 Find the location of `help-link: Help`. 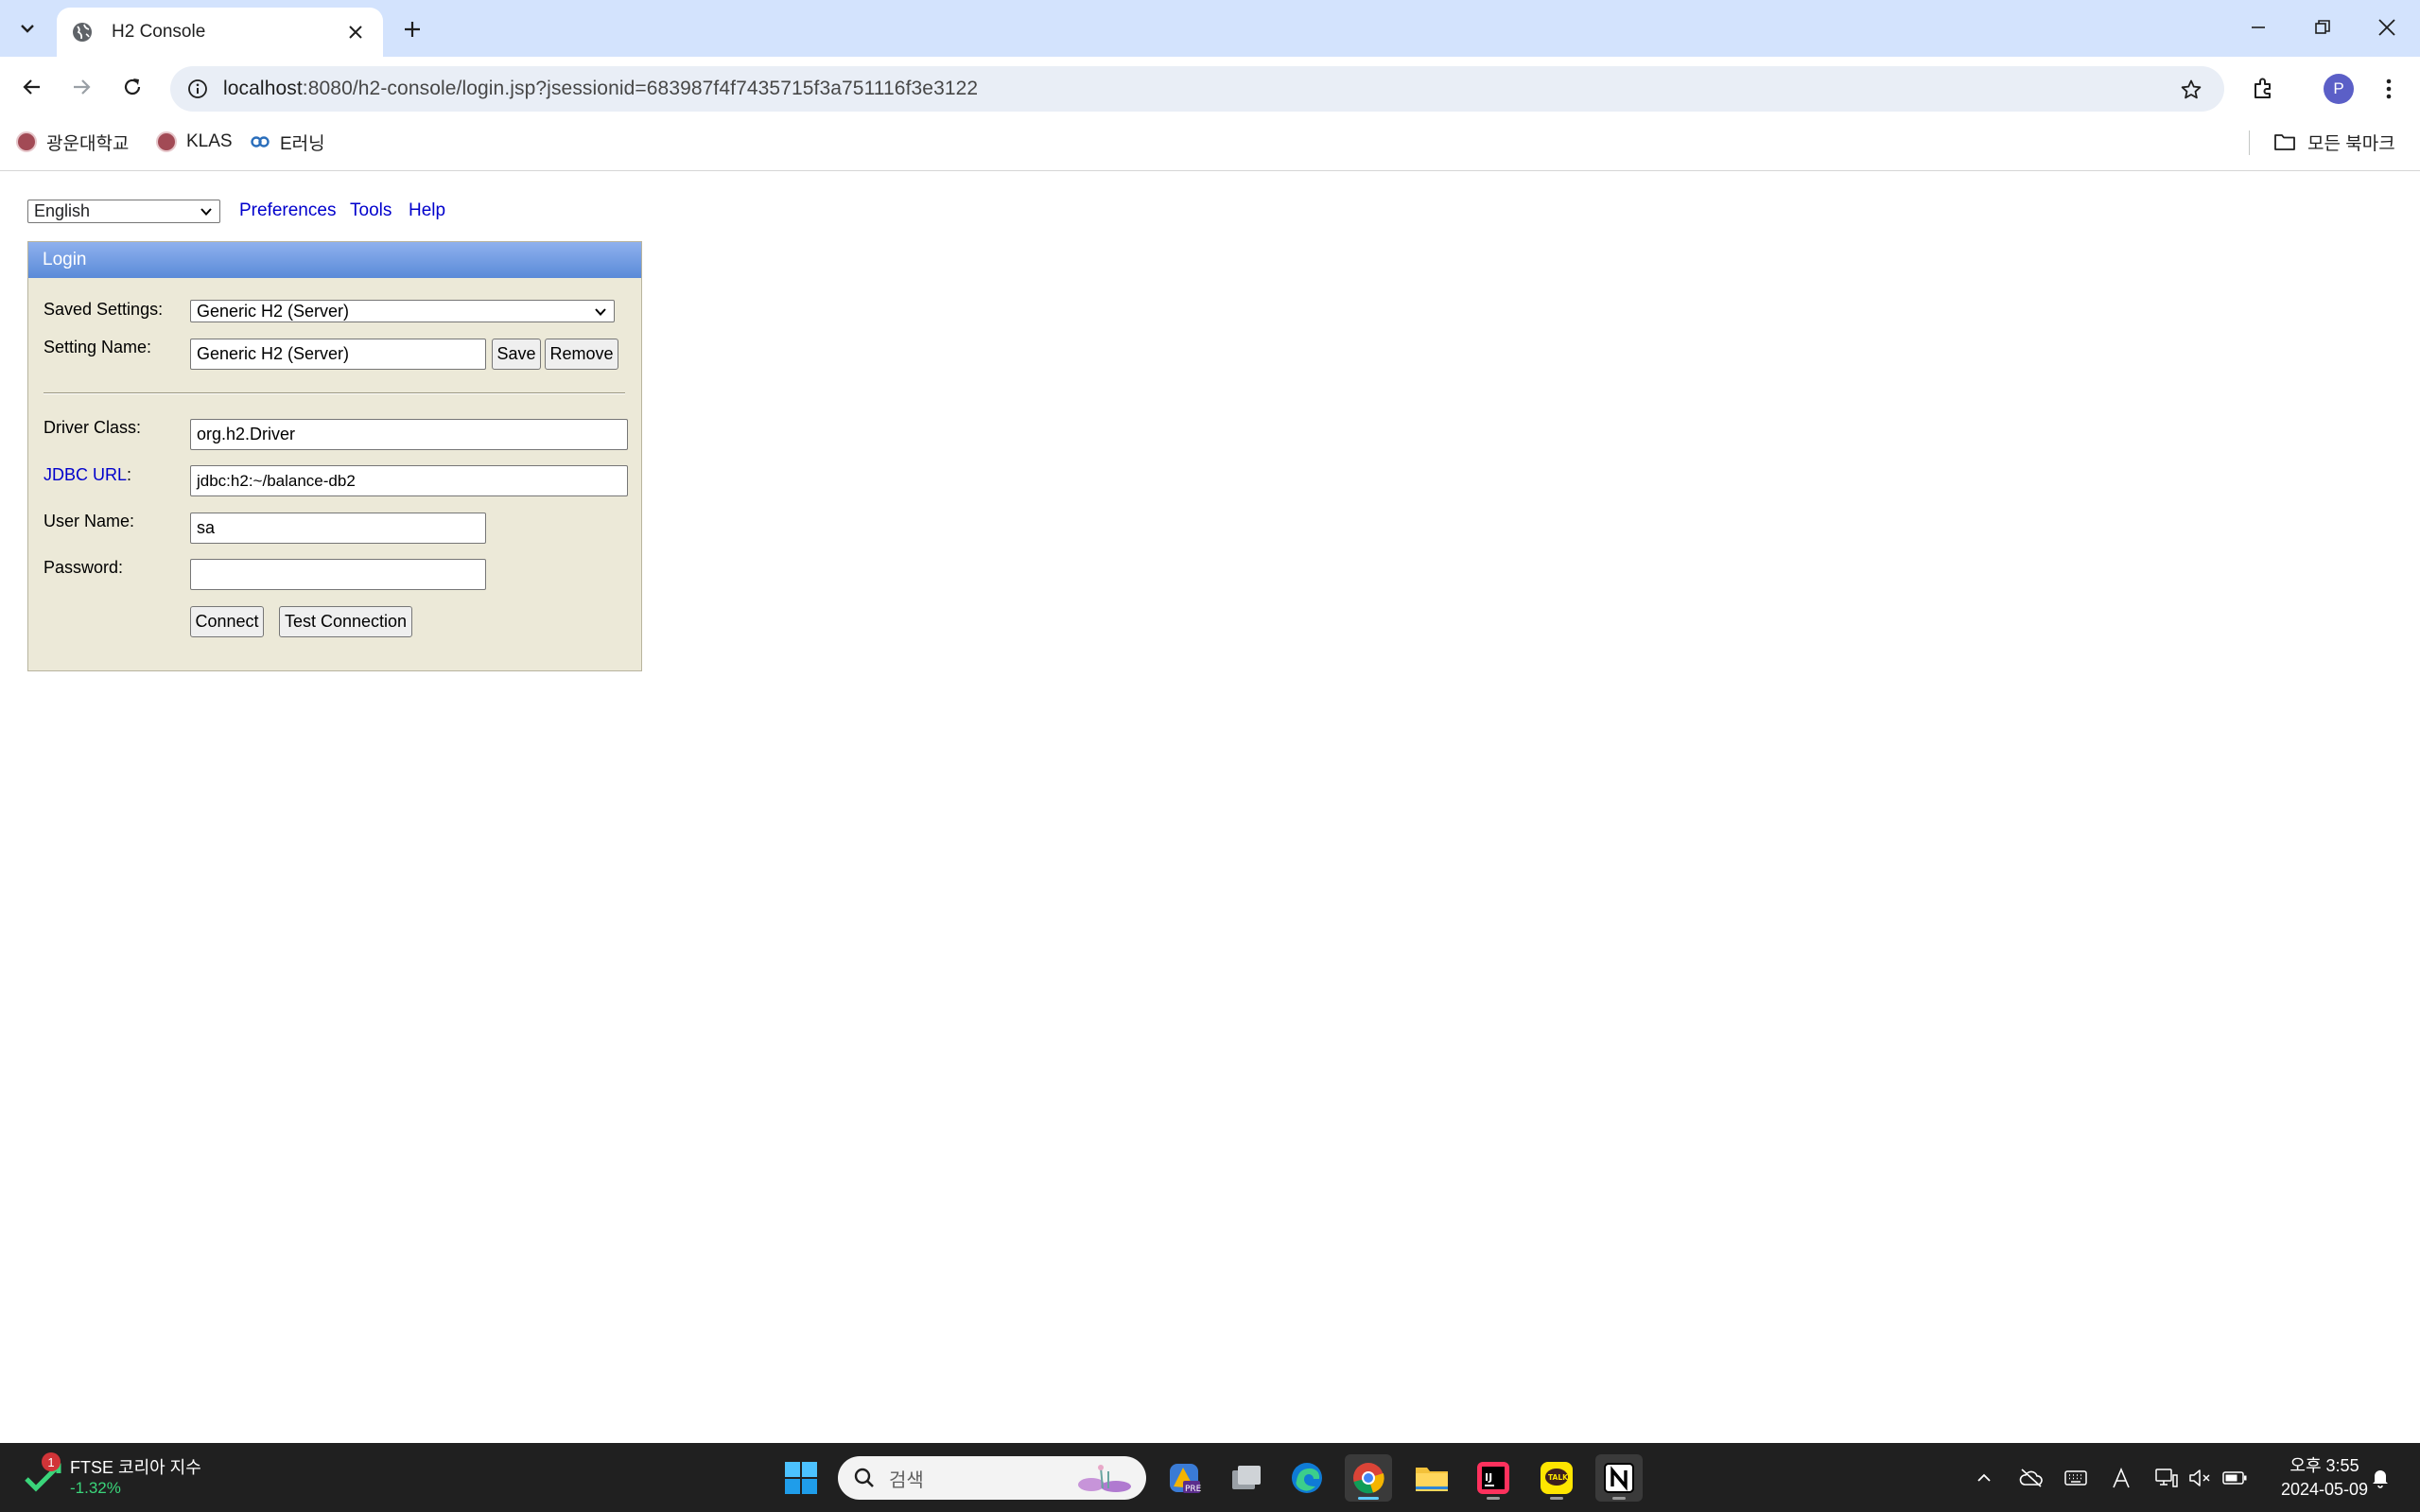

help-link: Help is located at coordinates (427, 211).